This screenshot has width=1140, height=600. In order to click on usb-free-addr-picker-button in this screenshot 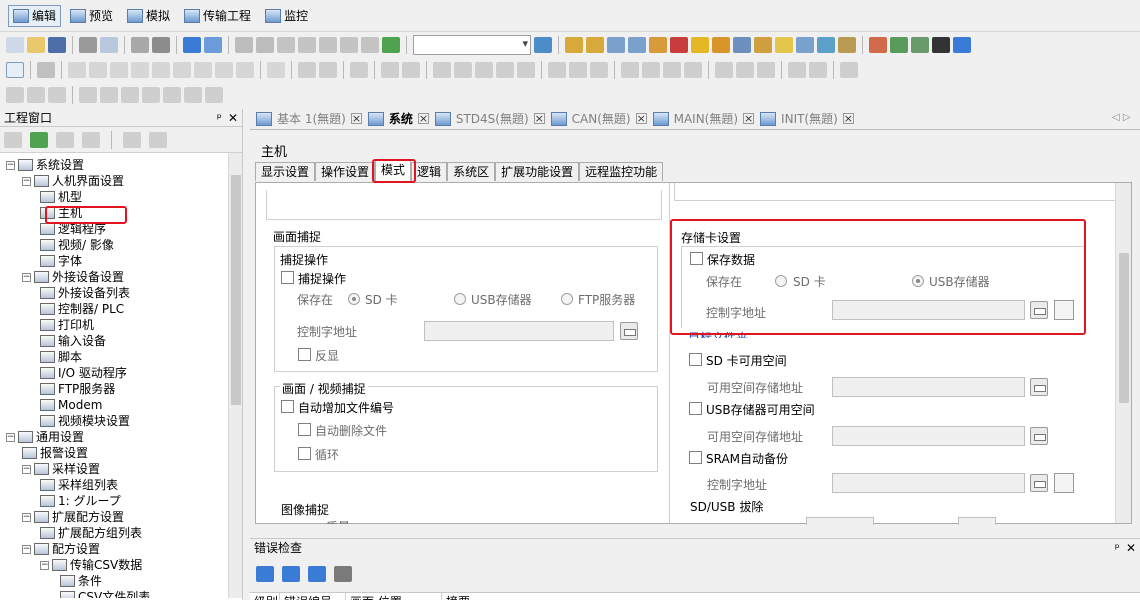, I will do `click(1039, 436)`.